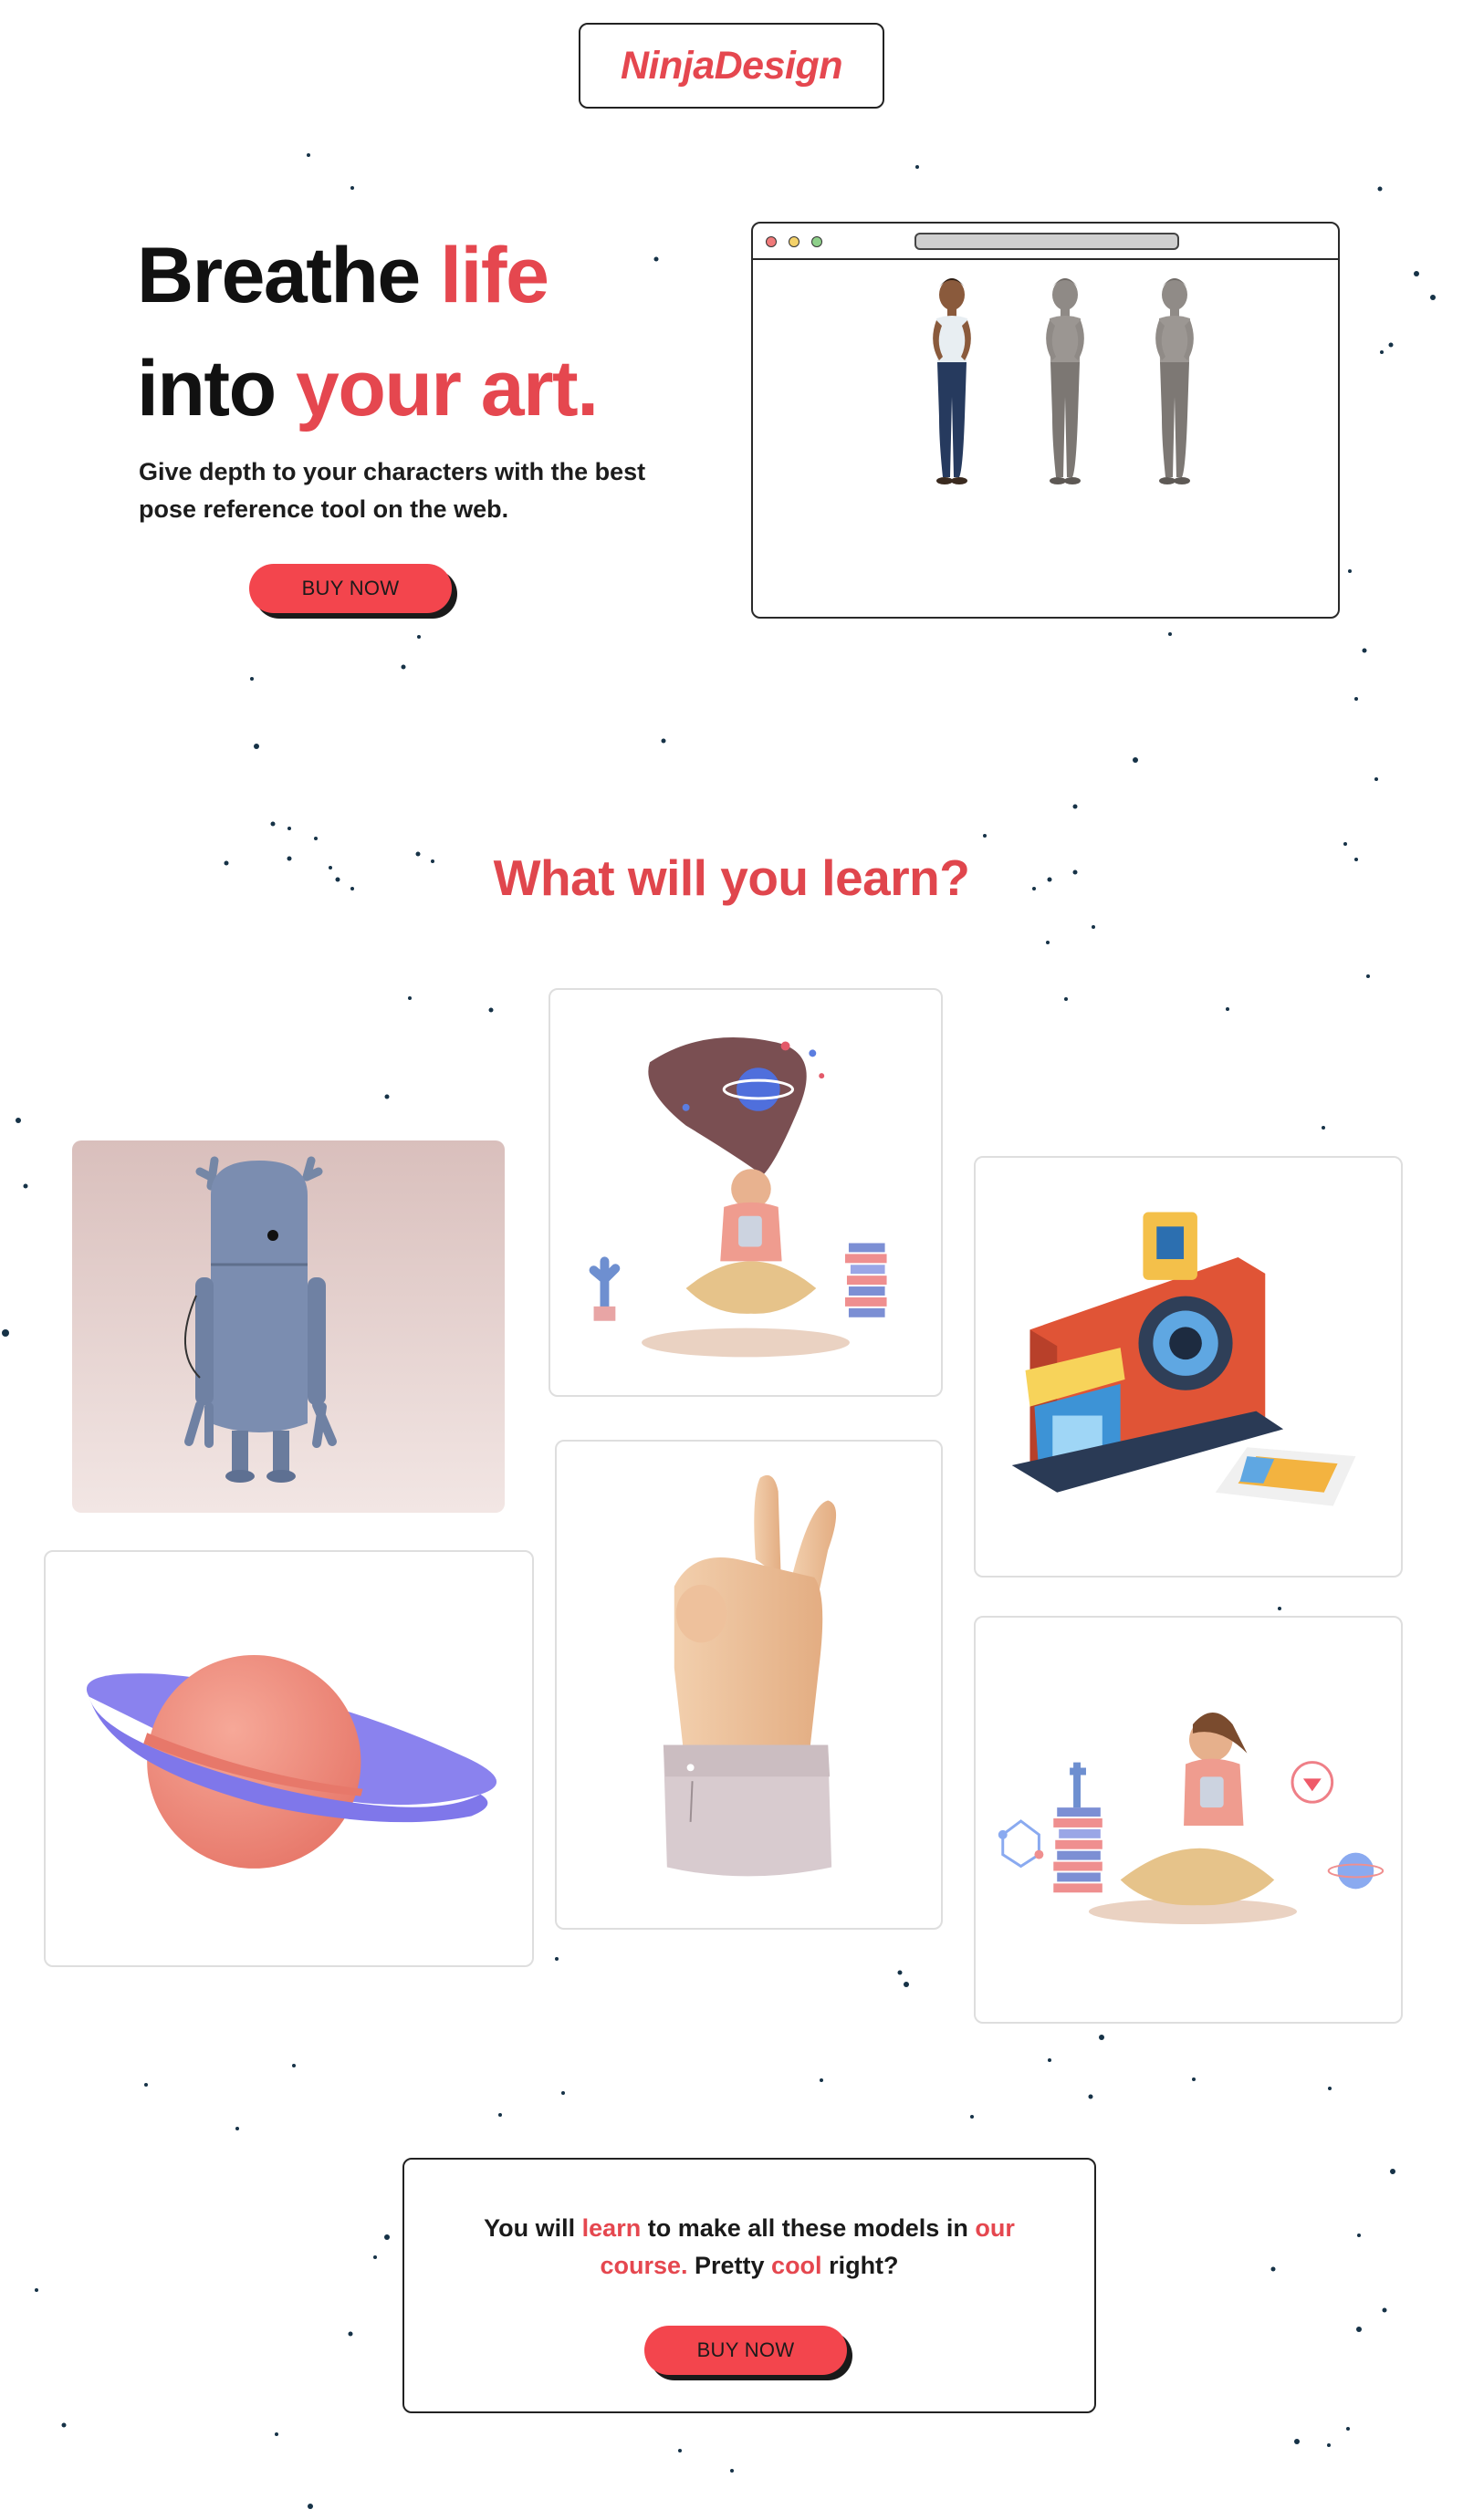 This screenshot has height=2520, width=1463. What do you see at coordinates (1188, 1367) in the screenshot?
I see `instant-camera-shop-3d-image` at bounding box center [1188, 1367].